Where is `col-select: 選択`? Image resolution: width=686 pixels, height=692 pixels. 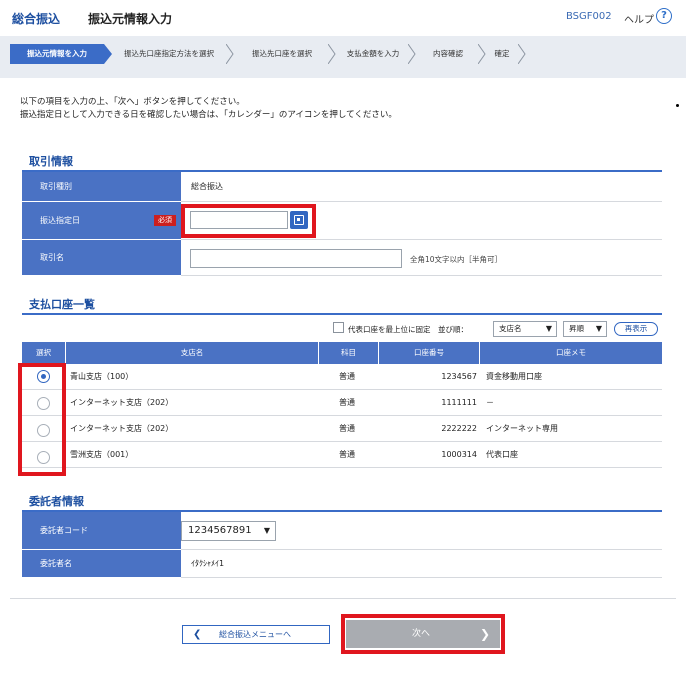
col-select: 選択 is located at coordinates (44, 353).